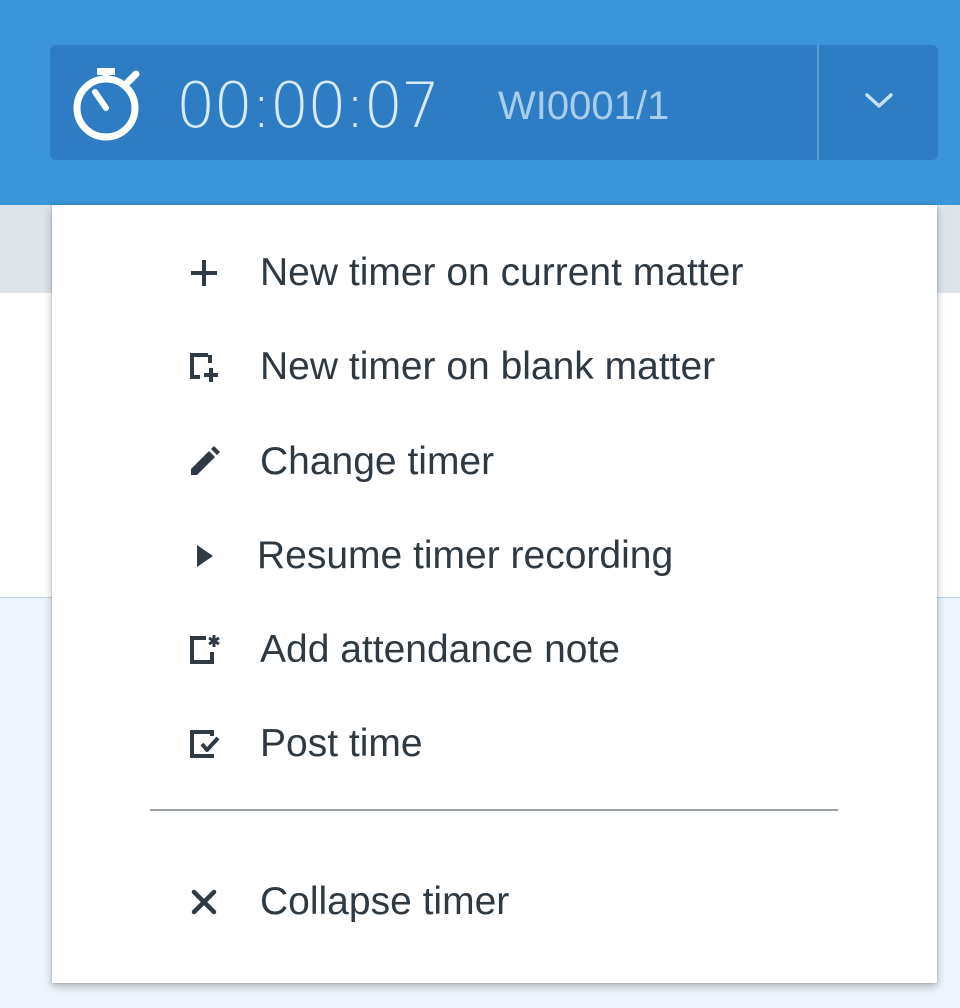 This screenshot has width=960, height=1008. What do you see at coordinates (204, 273) in the screenshot?
I see `plus-icon` at bounding box center [204, 273].